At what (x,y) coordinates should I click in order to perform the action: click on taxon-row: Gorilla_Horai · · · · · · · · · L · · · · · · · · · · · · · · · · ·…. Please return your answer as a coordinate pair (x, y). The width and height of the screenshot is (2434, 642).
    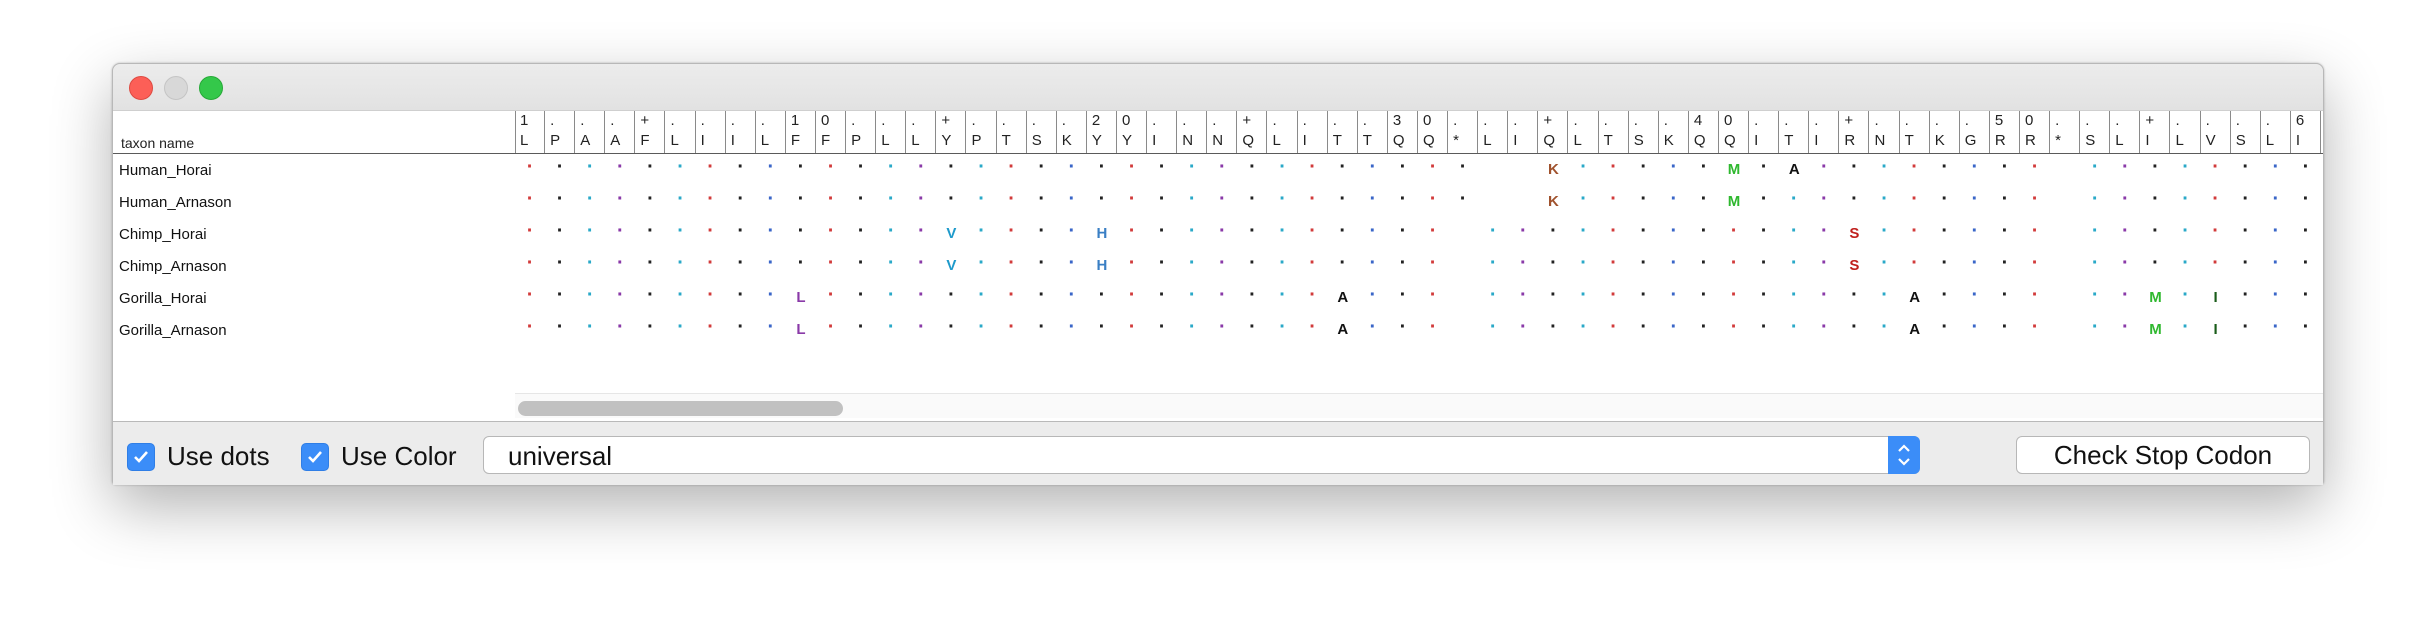
    Looking at the image, I should click on (1218, 299).